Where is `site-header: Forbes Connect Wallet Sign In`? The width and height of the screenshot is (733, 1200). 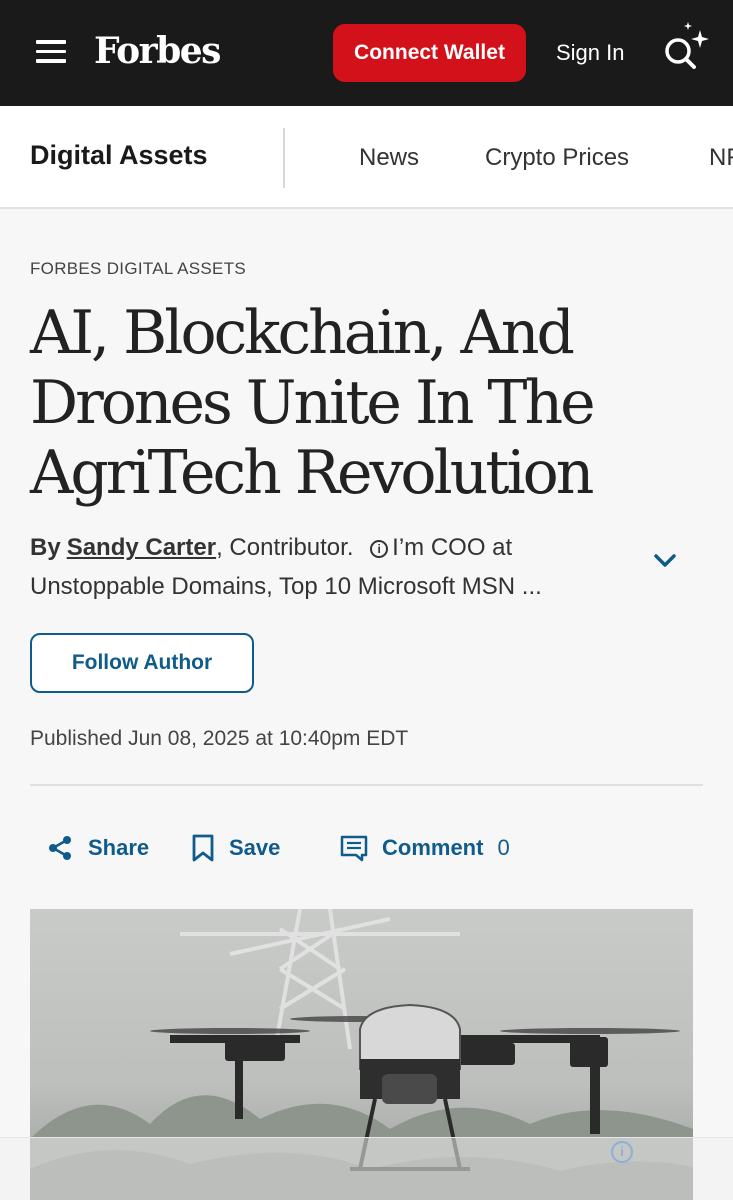
site-header: Forbes Connect Wallet Sign In is located at coordinates (366, 53).